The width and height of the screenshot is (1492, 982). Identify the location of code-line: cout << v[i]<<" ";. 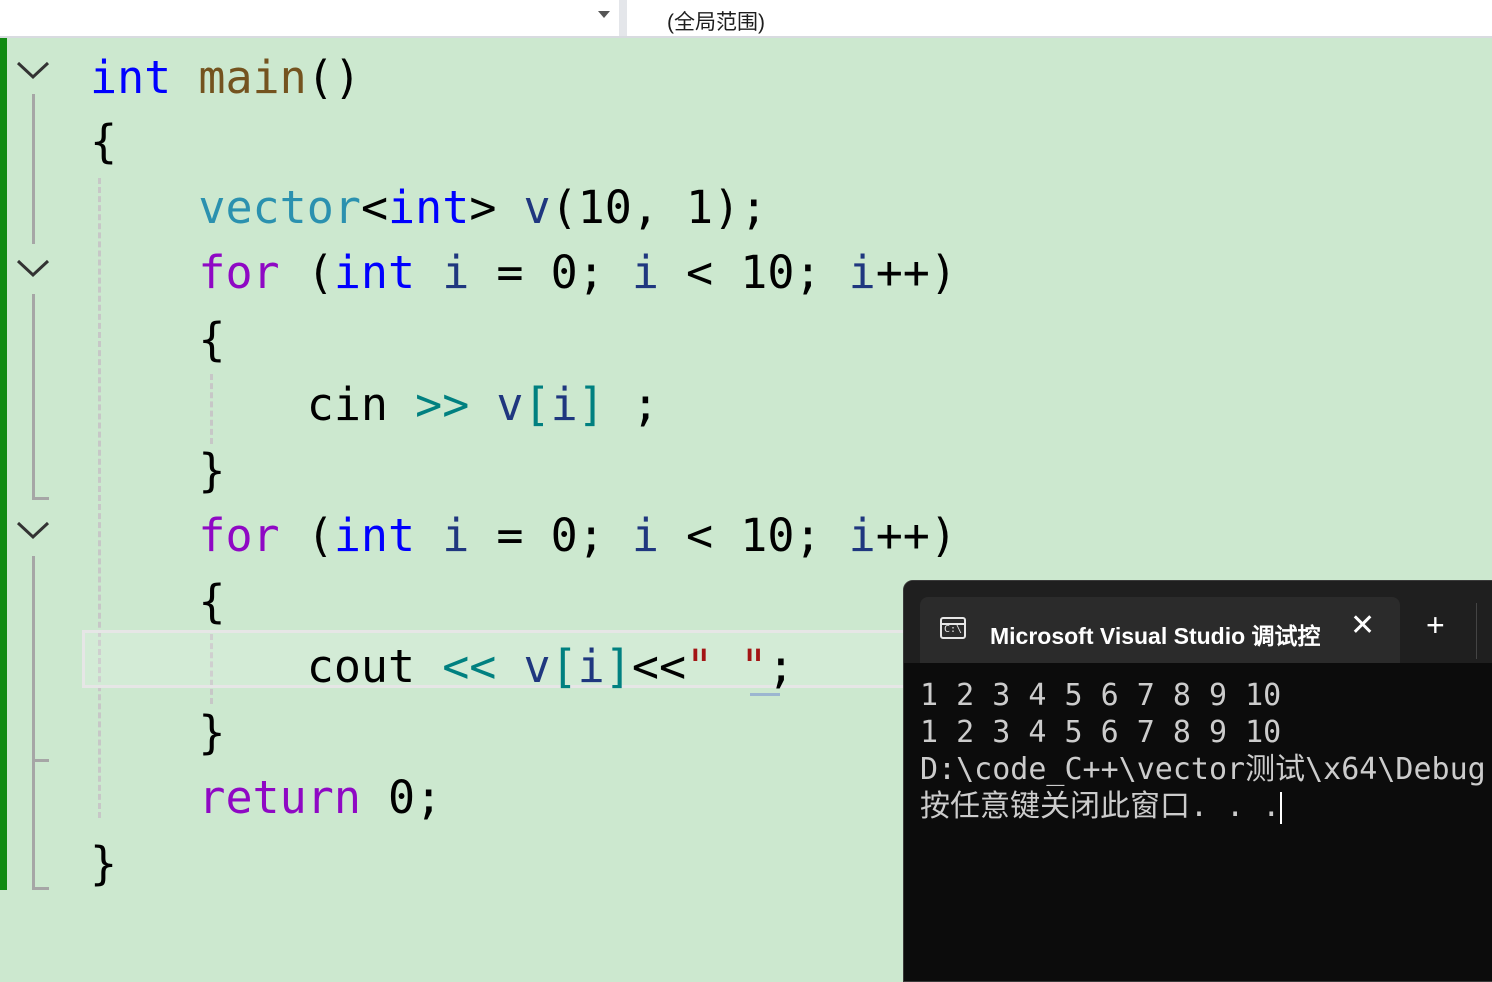
(442, 667).